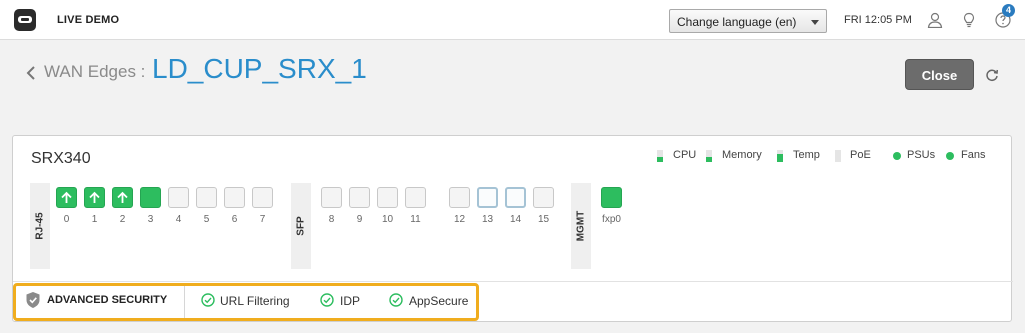  What do you see at coordinates (611, 197) in the screenshot?
I see `port-fxp0` at bounding box center [611, 197].